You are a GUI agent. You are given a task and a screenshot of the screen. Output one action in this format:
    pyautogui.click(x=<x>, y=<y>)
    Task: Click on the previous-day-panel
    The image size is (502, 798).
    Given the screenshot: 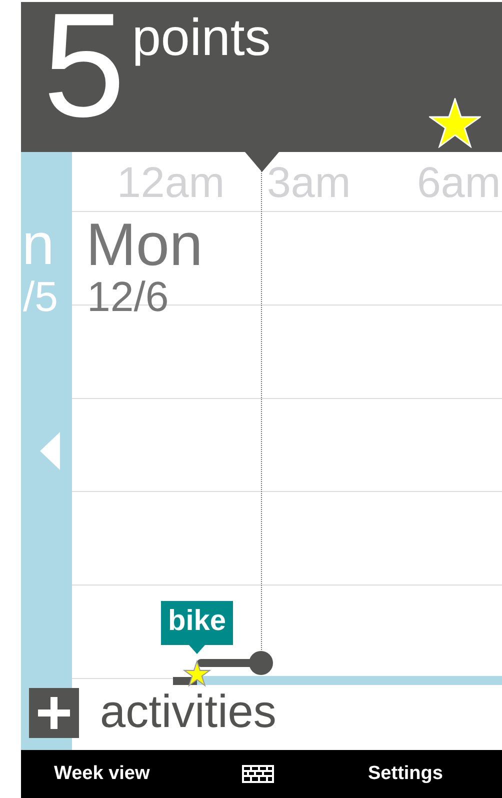 What is the action you would take?
    pyautogui.click(x=46, y=451)
    